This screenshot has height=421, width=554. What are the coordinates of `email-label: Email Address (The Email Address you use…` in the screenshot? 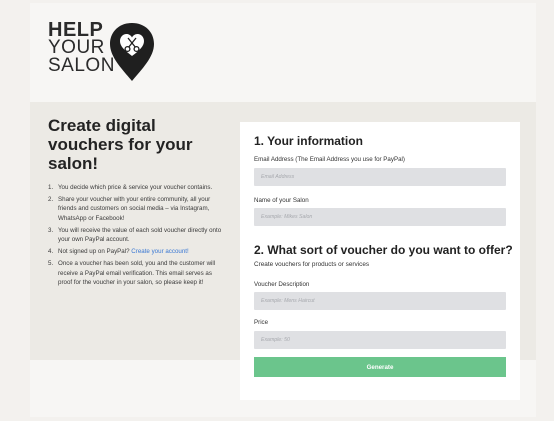 It's located at (329, 159).